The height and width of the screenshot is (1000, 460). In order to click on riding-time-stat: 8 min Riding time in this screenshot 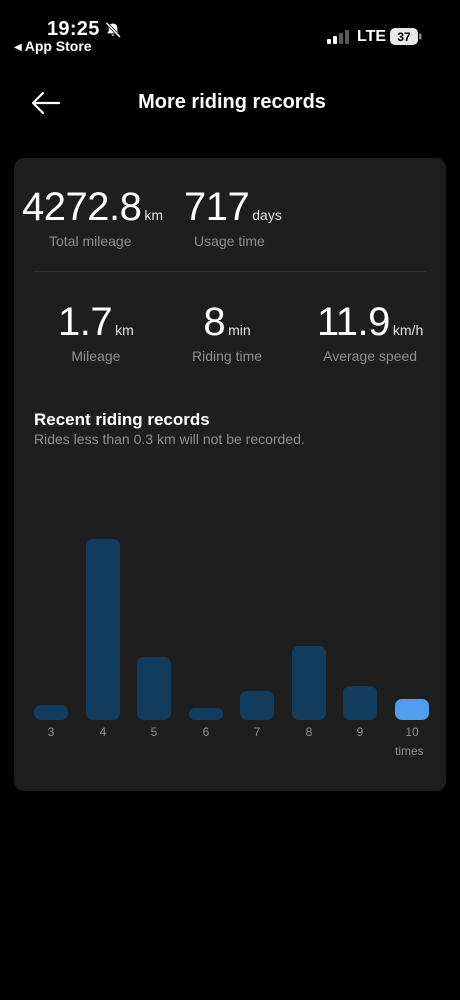, I will do `click(227, 332)`.